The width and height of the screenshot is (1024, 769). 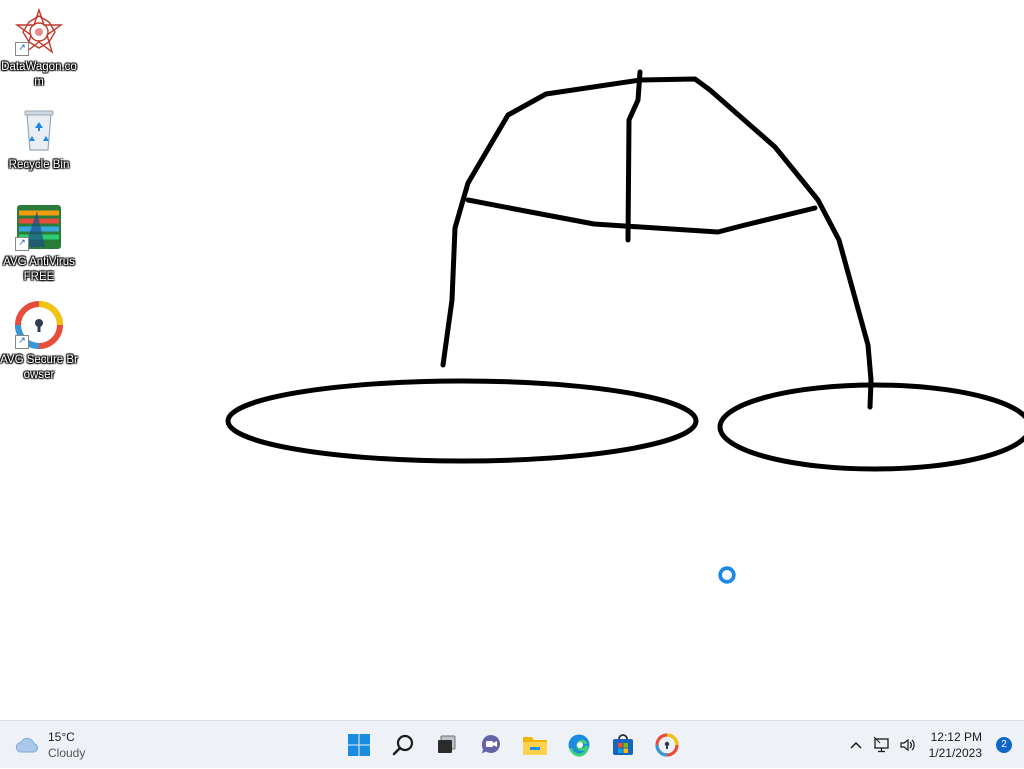 I want to click on search-button, so click(x=403, y=745).